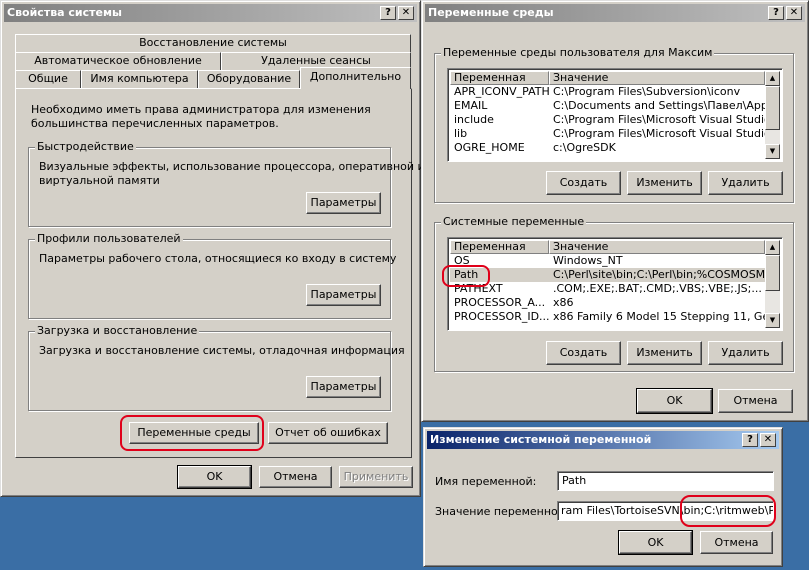  I want to click on user-variables-title: Переменные среды пользователя для Максим, so click(578, 52).